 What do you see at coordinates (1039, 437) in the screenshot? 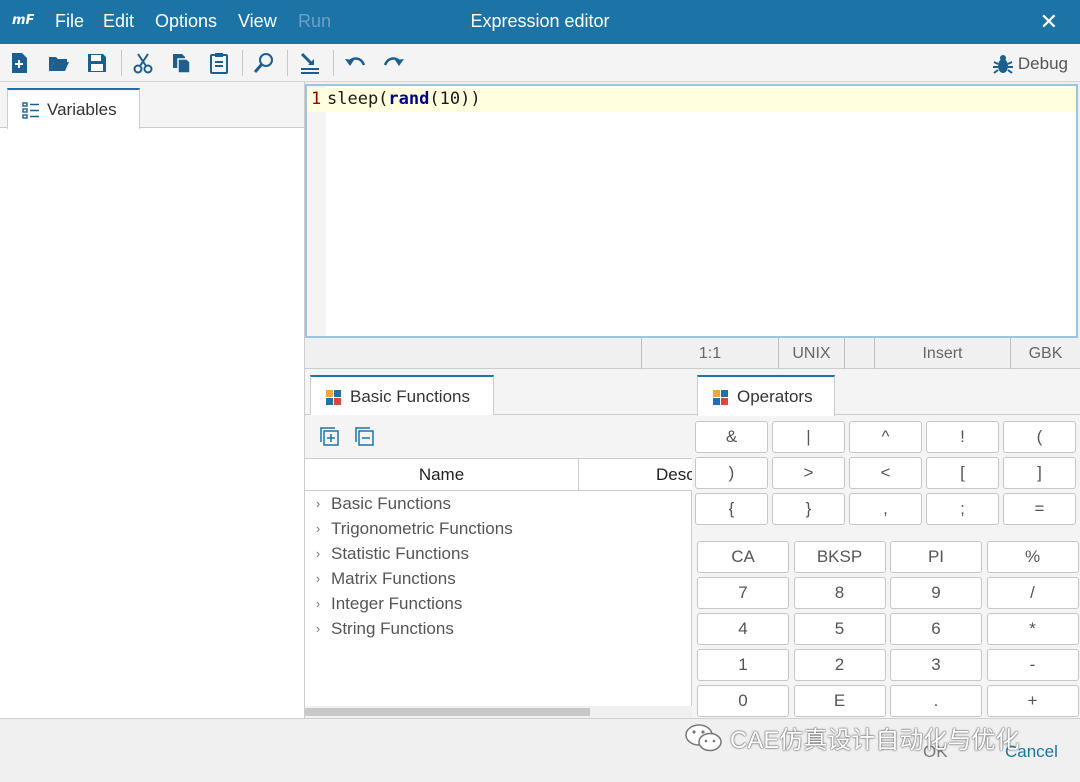
I see `operator-button: (` at bounding box center [1039, 437].